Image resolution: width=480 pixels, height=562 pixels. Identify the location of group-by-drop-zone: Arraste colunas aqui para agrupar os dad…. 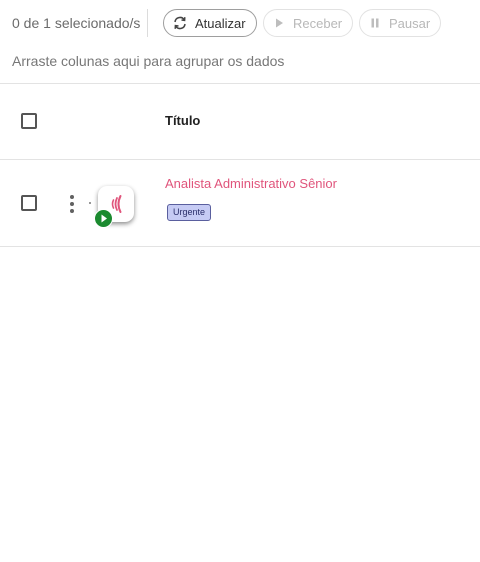
(148, 61).